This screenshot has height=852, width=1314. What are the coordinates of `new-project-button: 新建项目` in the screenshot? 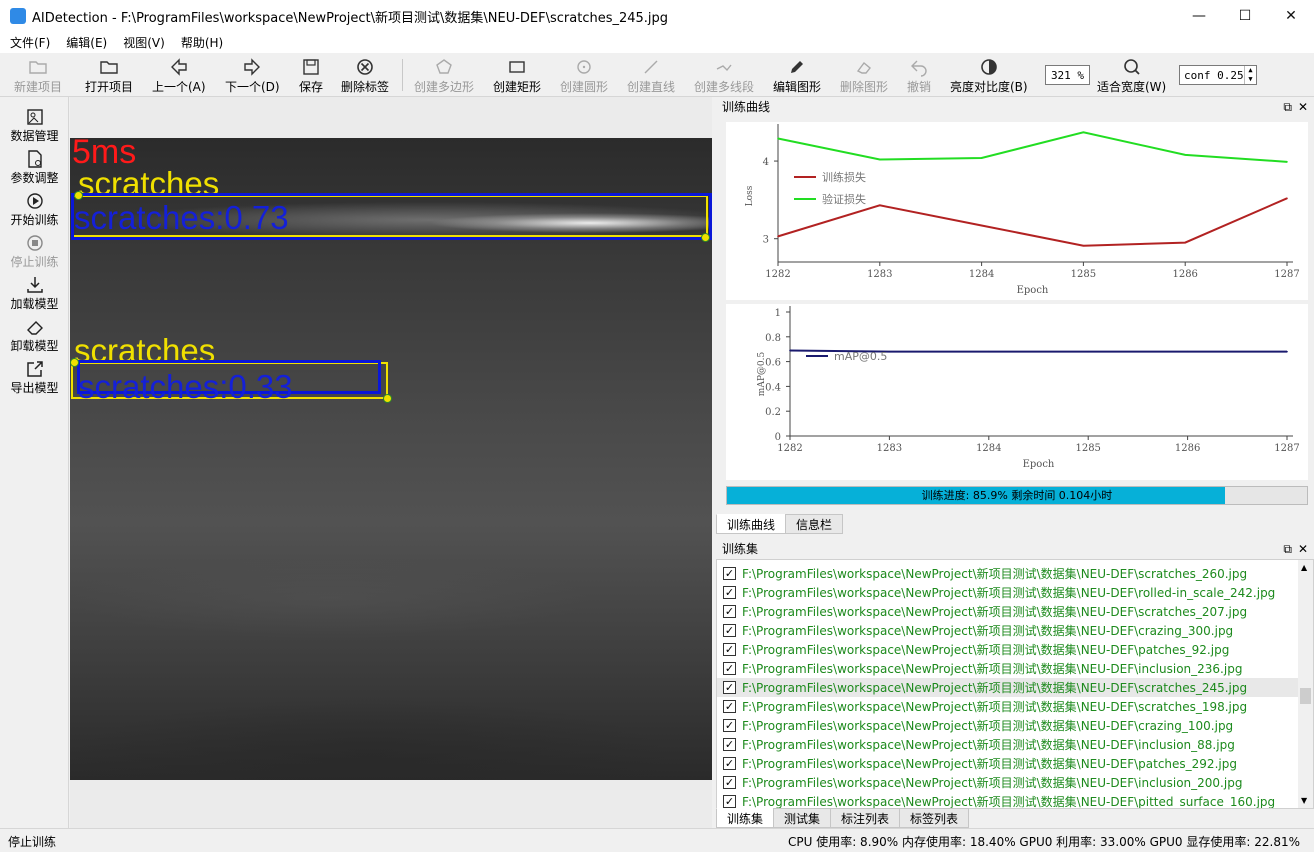 It's located at (38, 76).